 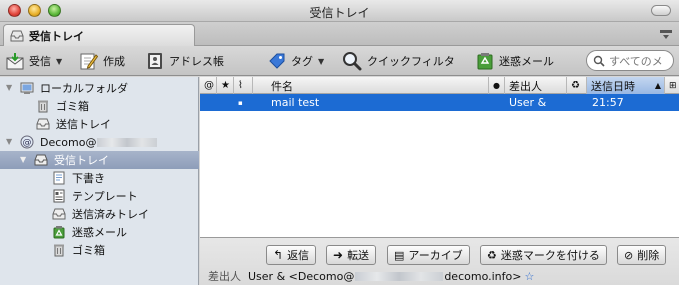 I want to click on column-label: 差出人, so click(x=525, y=86).